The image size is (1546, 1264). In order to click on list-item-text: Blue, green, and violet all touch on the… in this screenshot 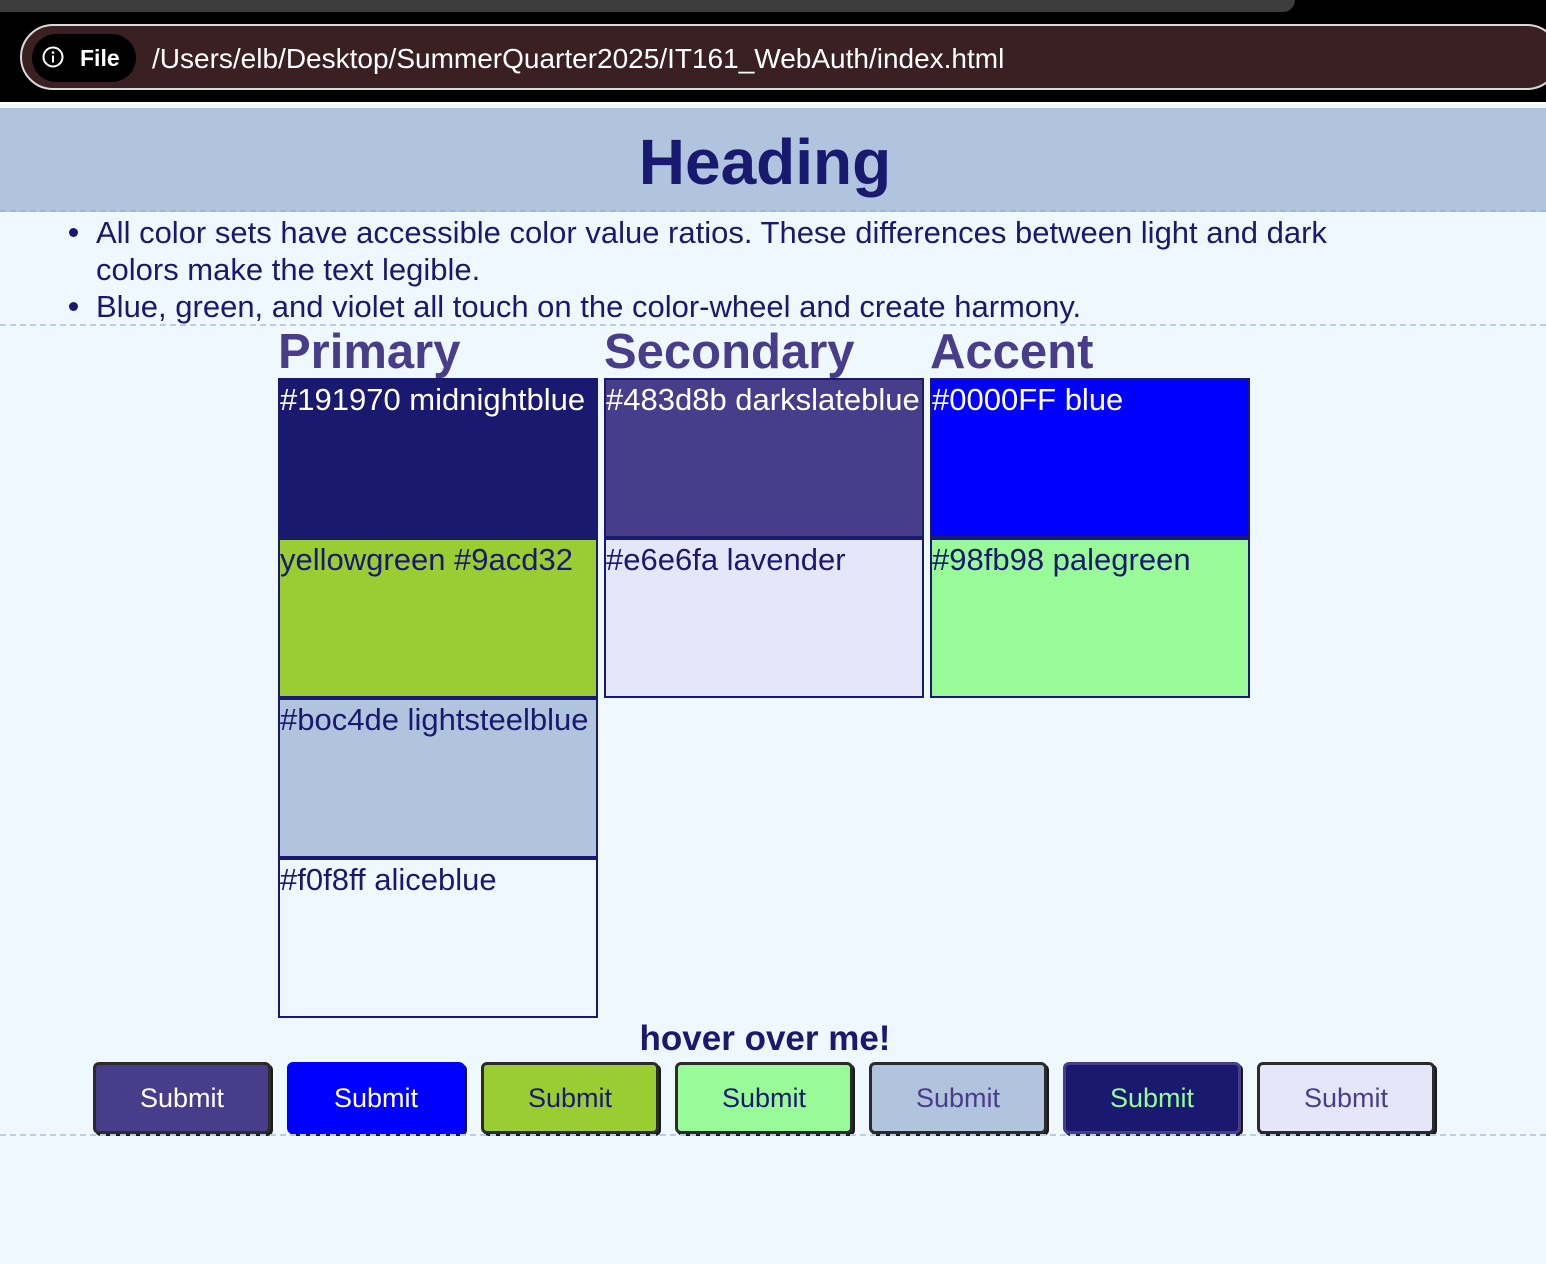, I will do `click(589, 306)`.